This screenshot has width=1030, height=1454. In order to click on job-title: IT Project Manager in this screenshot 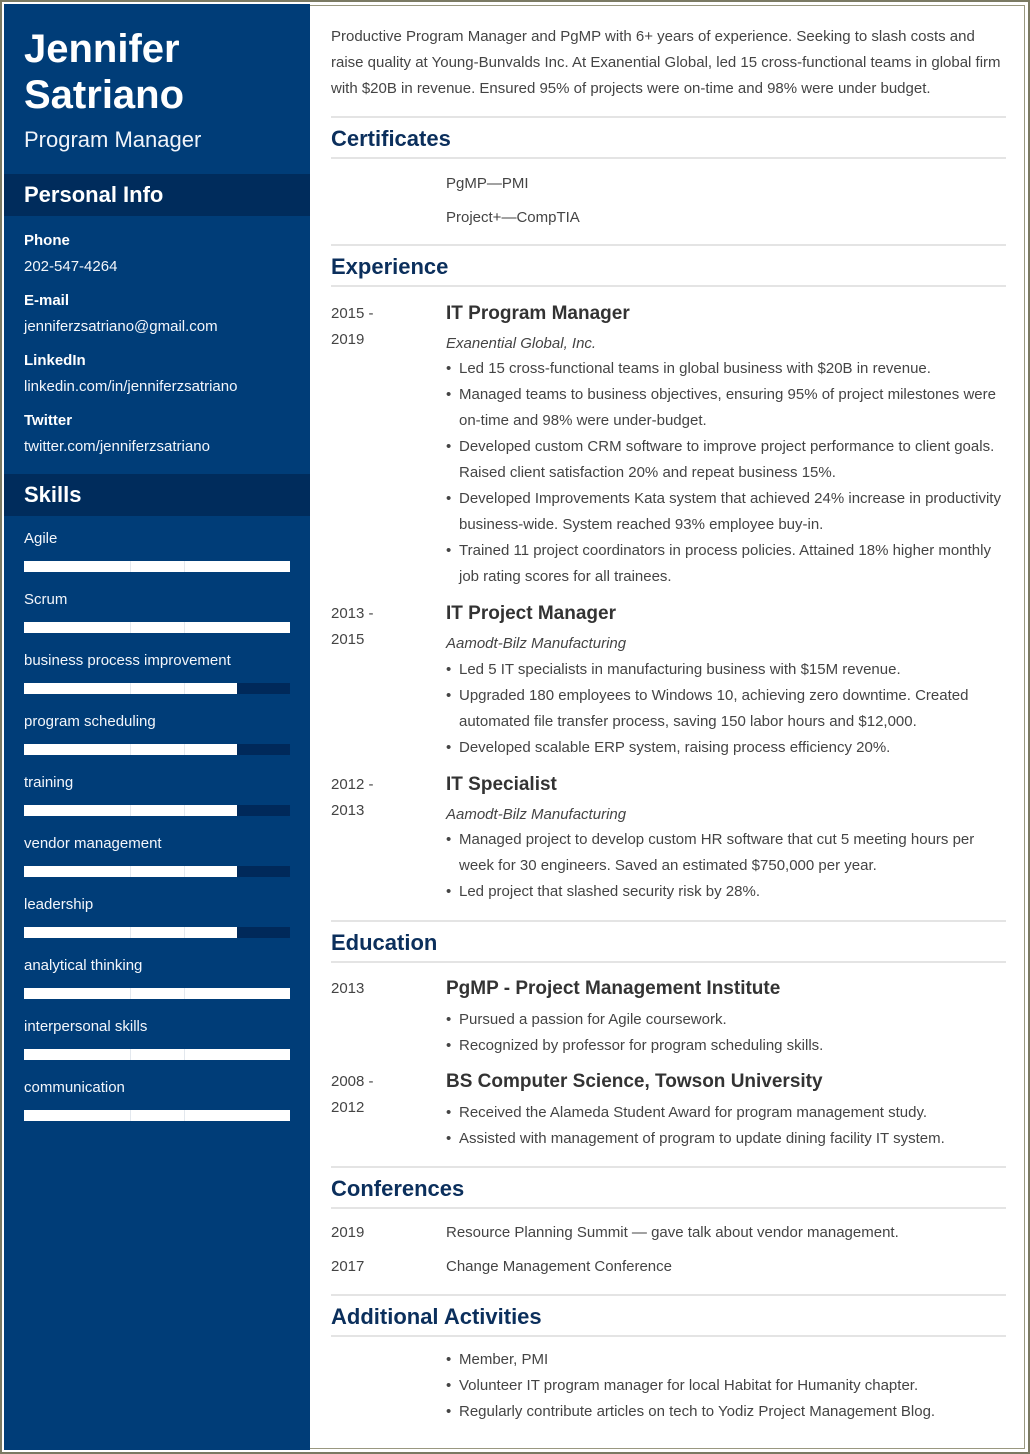, I will do `click(531, 613)`.